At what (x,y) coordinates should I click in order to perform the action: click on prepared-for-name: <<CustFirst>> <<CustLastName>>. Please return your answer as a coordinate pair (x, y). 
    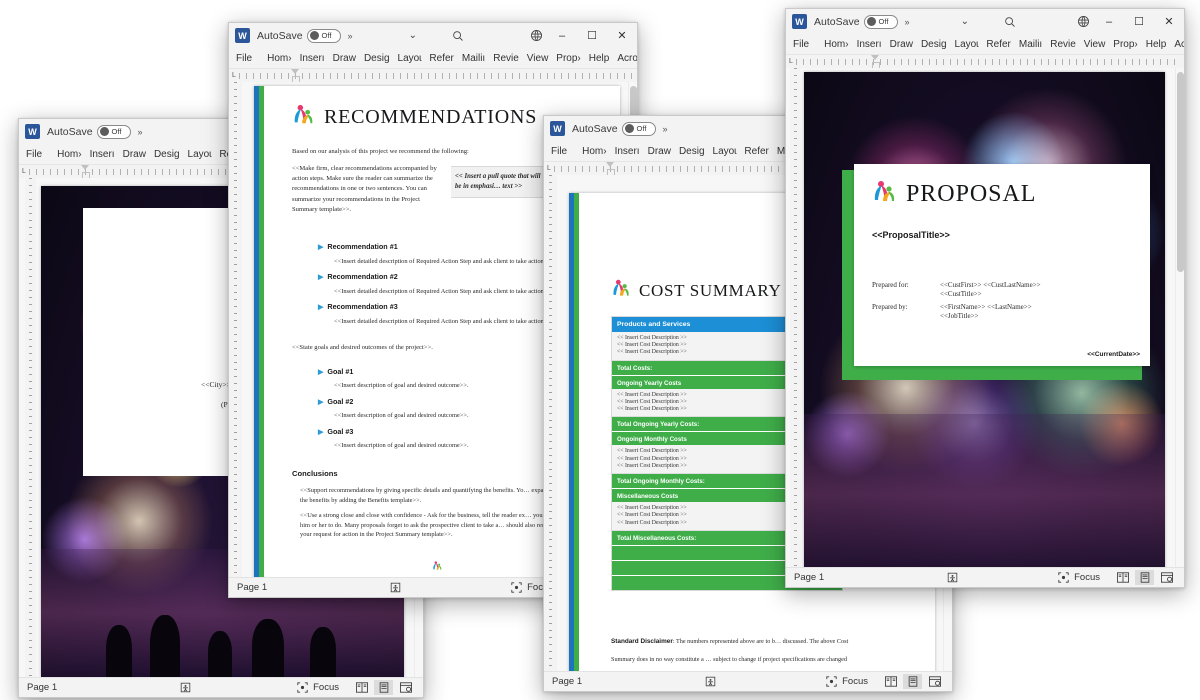
    Looking at the image, I should click on (990, 285).